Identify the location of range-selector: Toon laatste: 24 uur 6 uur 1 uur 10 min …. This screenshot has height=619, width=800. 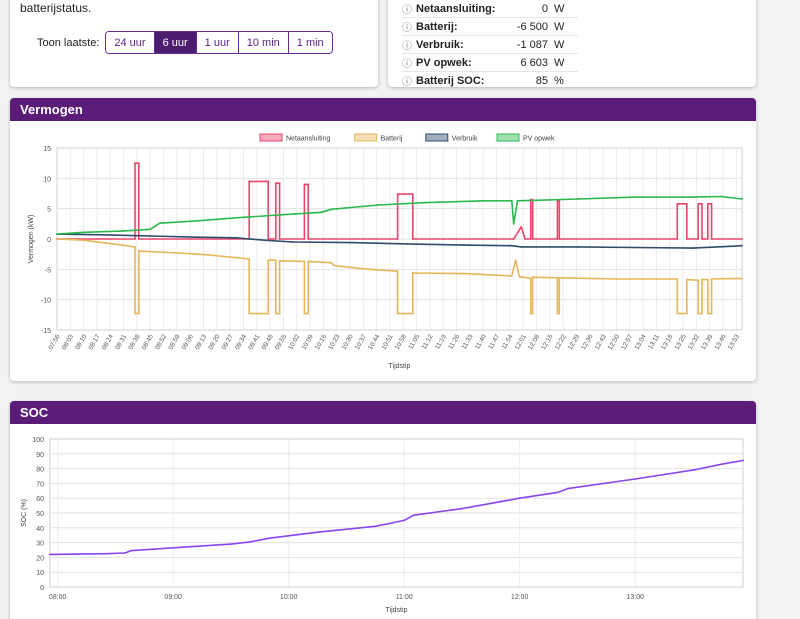
(185, 42).